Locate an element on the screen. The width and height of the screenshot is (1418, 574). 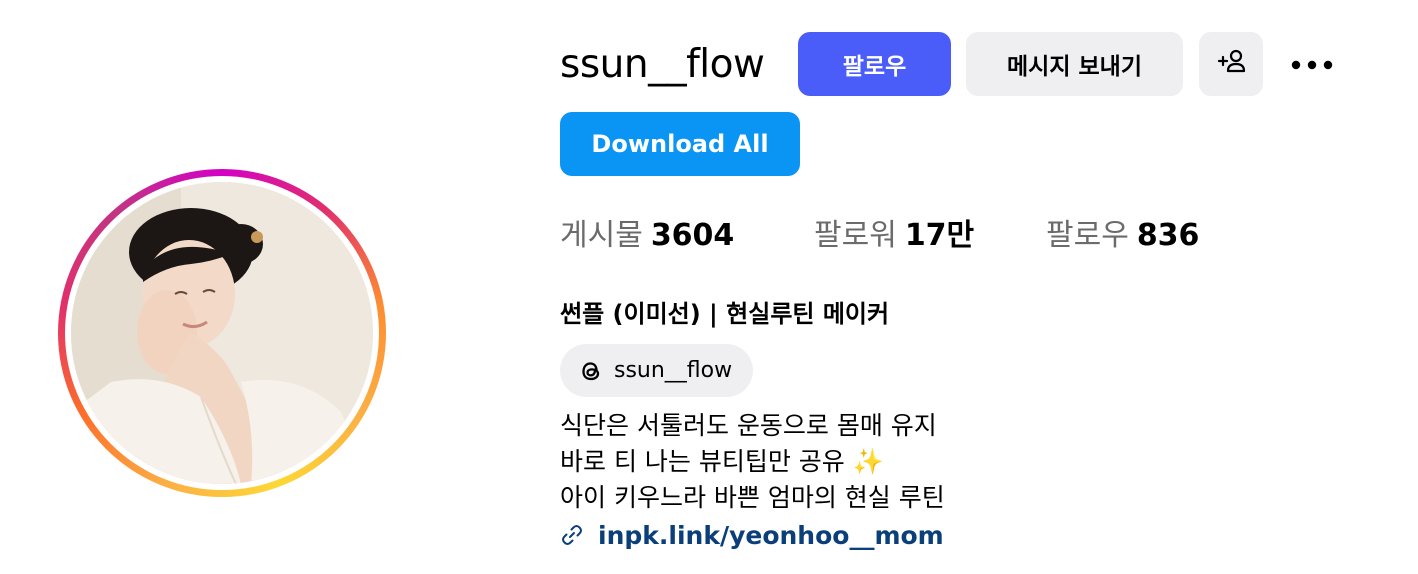
posts-count: 게시물 3604 is located at coordinates (647, 236).